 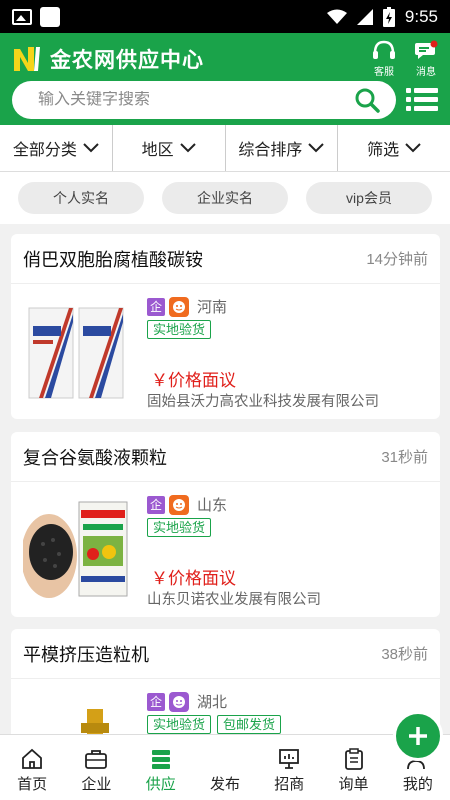 What do you see at coordinates (96, 759) in the screenshot?
I see `briefcase-icon` at bounding box center [96, 759].